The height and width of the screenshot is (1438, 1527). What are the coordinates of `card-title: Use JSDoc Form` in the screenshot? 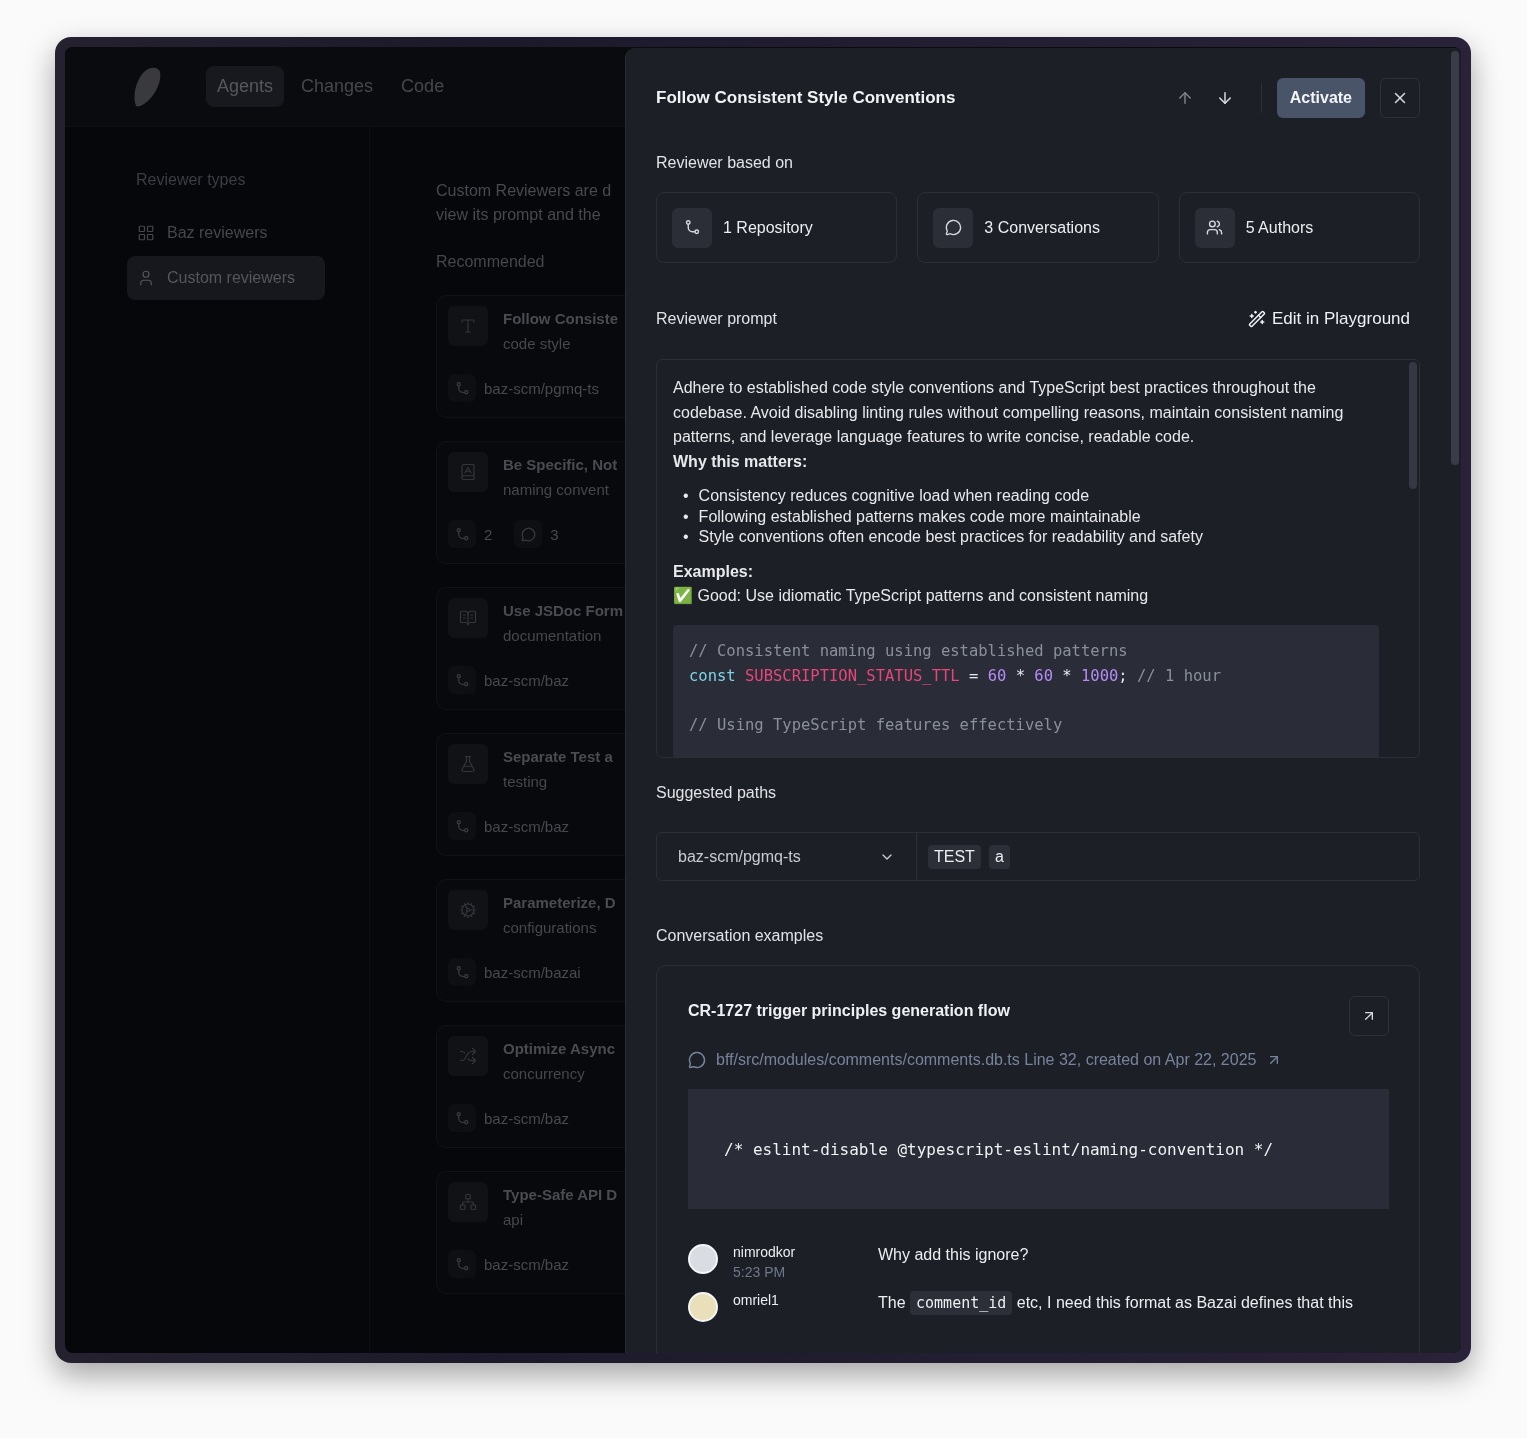 It's located at (563, 610).